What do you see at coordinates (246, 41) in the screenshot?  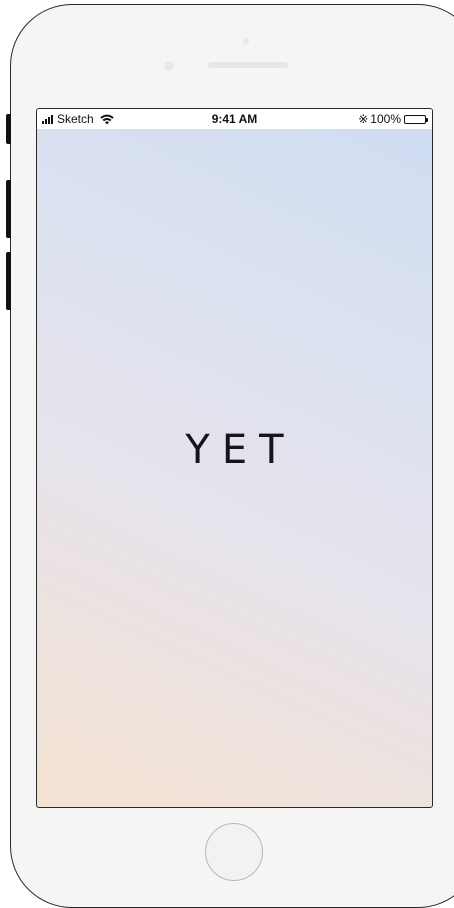 I see `proximity-sensor` at bounding box center [246, 41].